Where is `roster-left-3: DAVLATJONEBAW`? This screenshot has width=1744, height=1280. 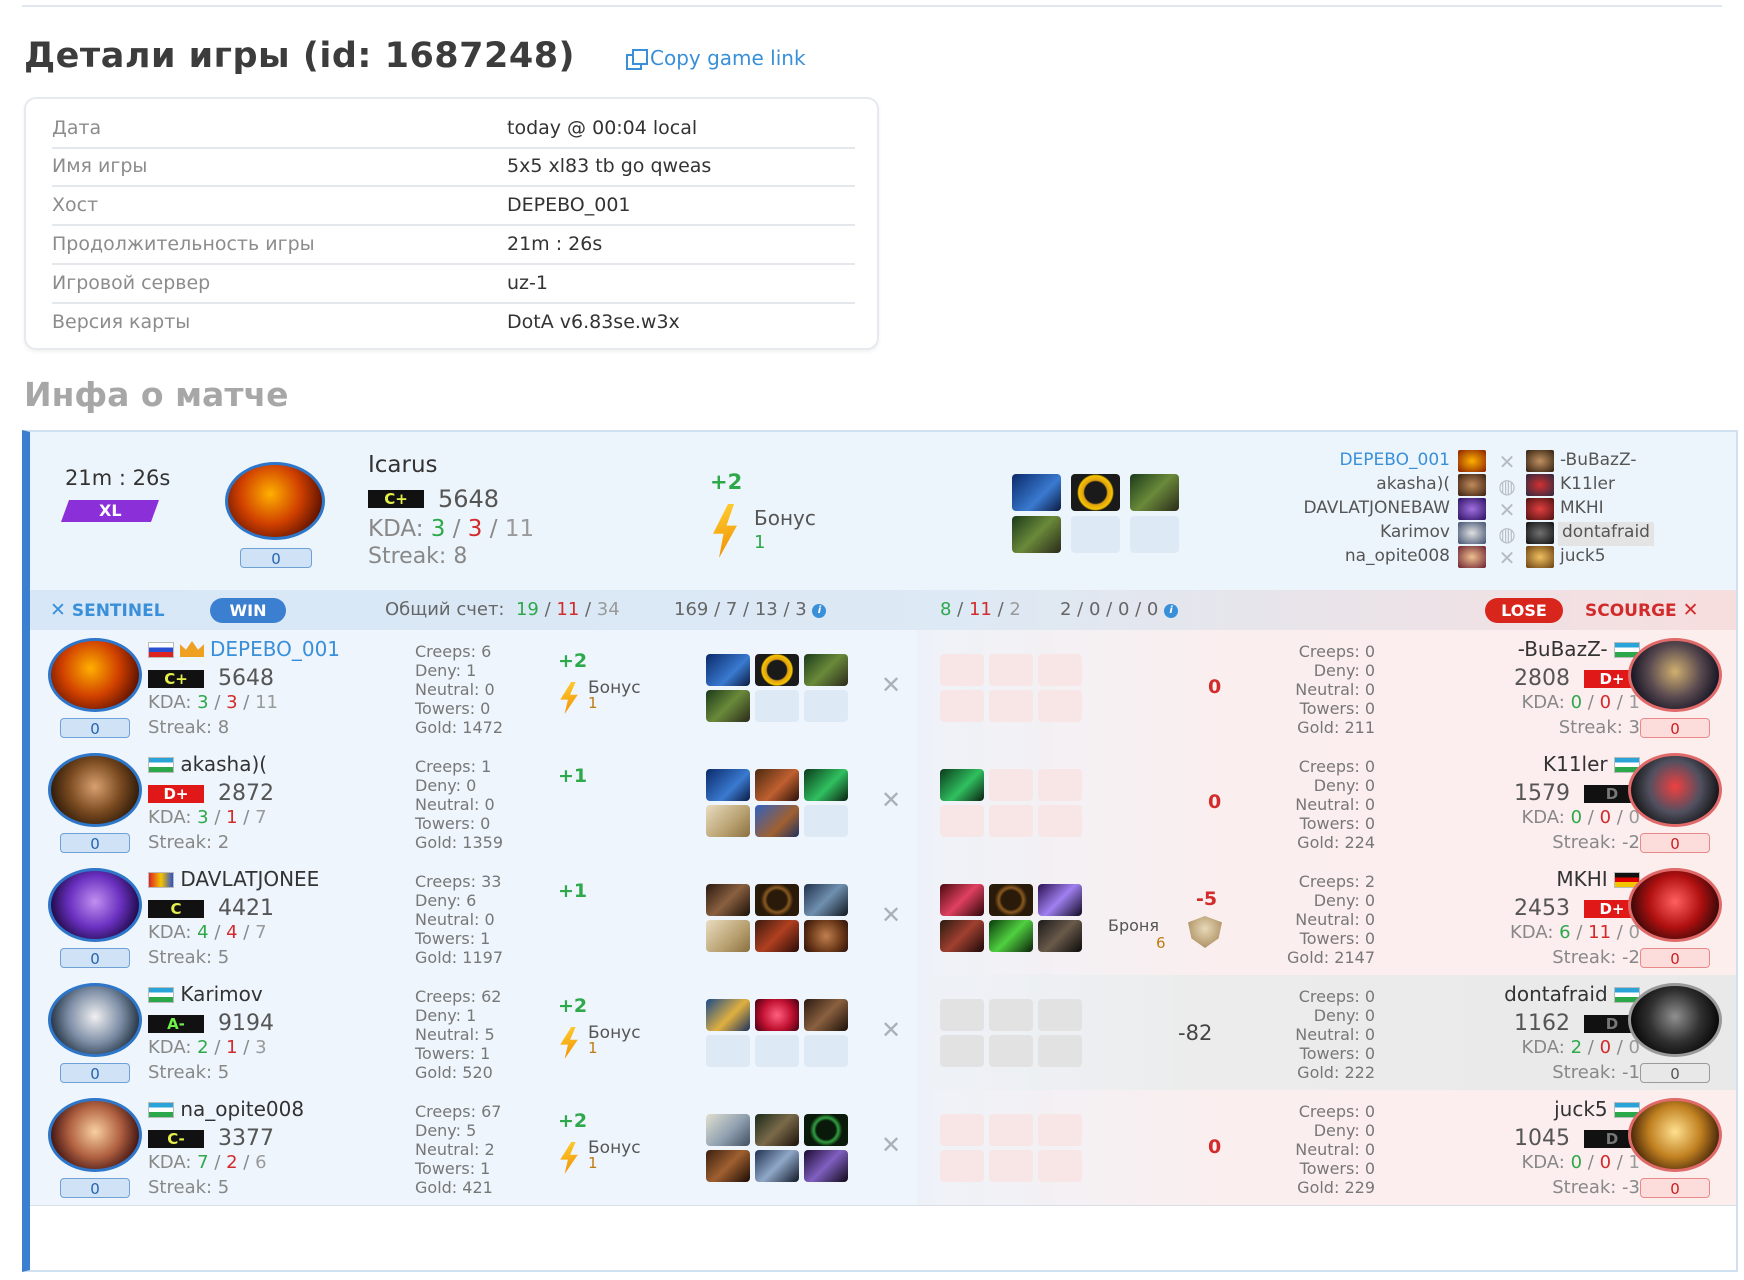 roster-left-3: DAVLATJONEBAW is located at coordinates (1350, 510).